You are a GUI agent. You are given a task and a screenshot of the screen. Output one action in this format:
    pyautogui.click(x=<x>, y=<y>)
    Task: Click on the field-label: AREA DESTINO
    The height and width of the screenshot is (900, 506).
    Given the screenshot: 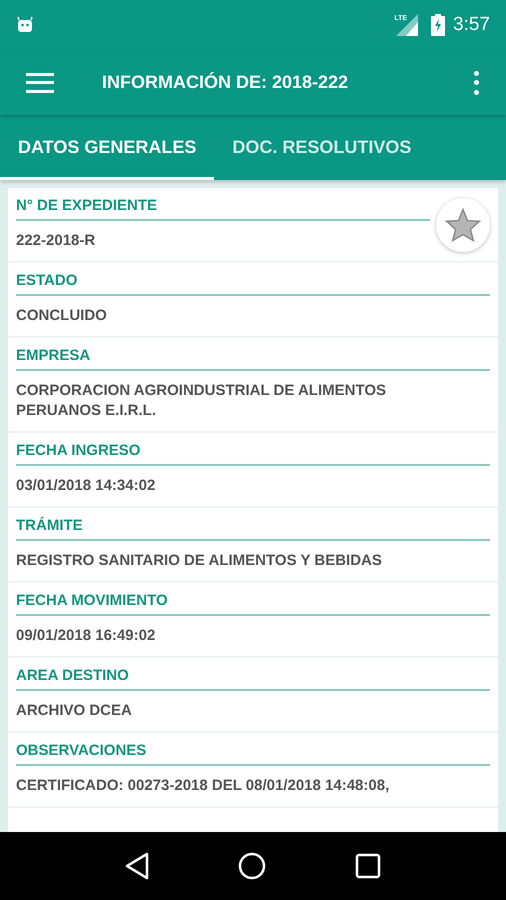 What is the action you would take?
    pyautogui.click(x=72, y=675)
    